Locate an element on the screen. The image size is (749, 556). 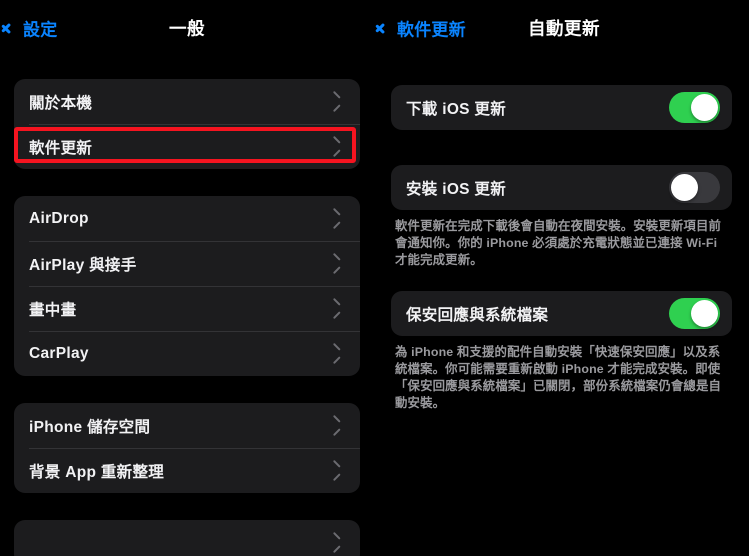
row-download-ios-updates: 下載 iOS 更新 is located at coordinates (561, 107).